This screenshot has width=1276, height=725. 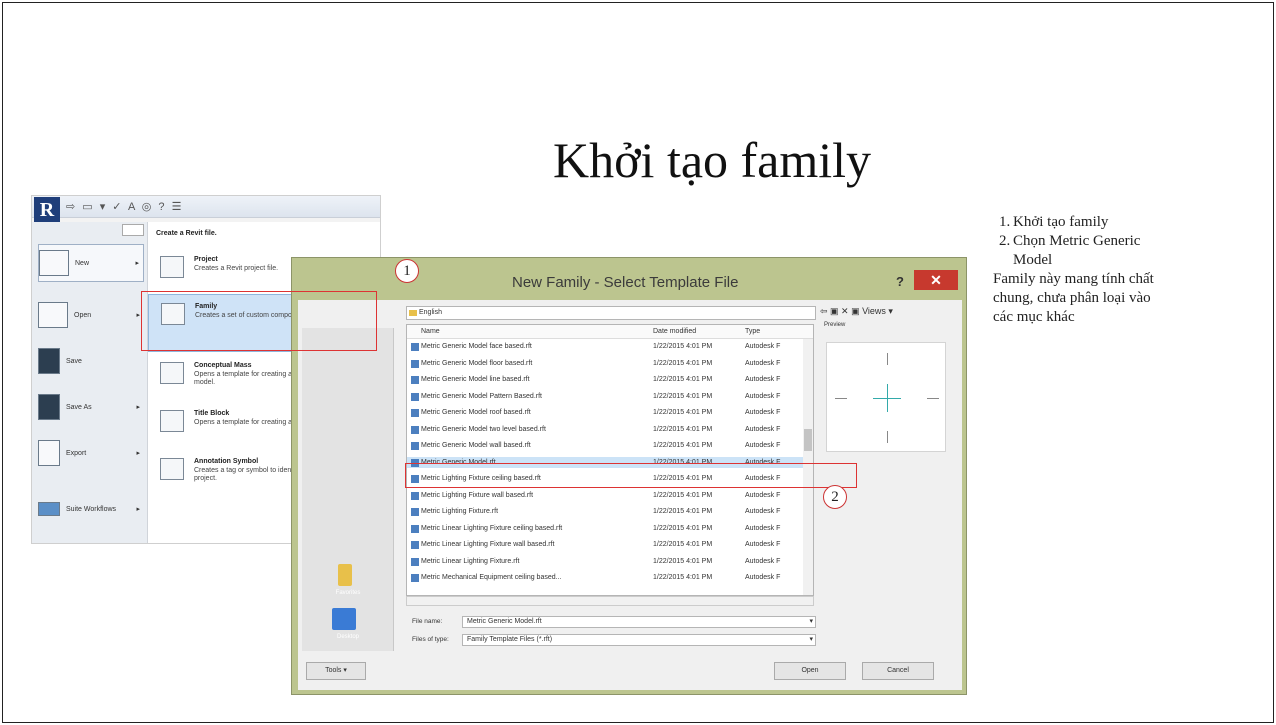 I want to click on callout-1: 1, so click(x=407, y=271).